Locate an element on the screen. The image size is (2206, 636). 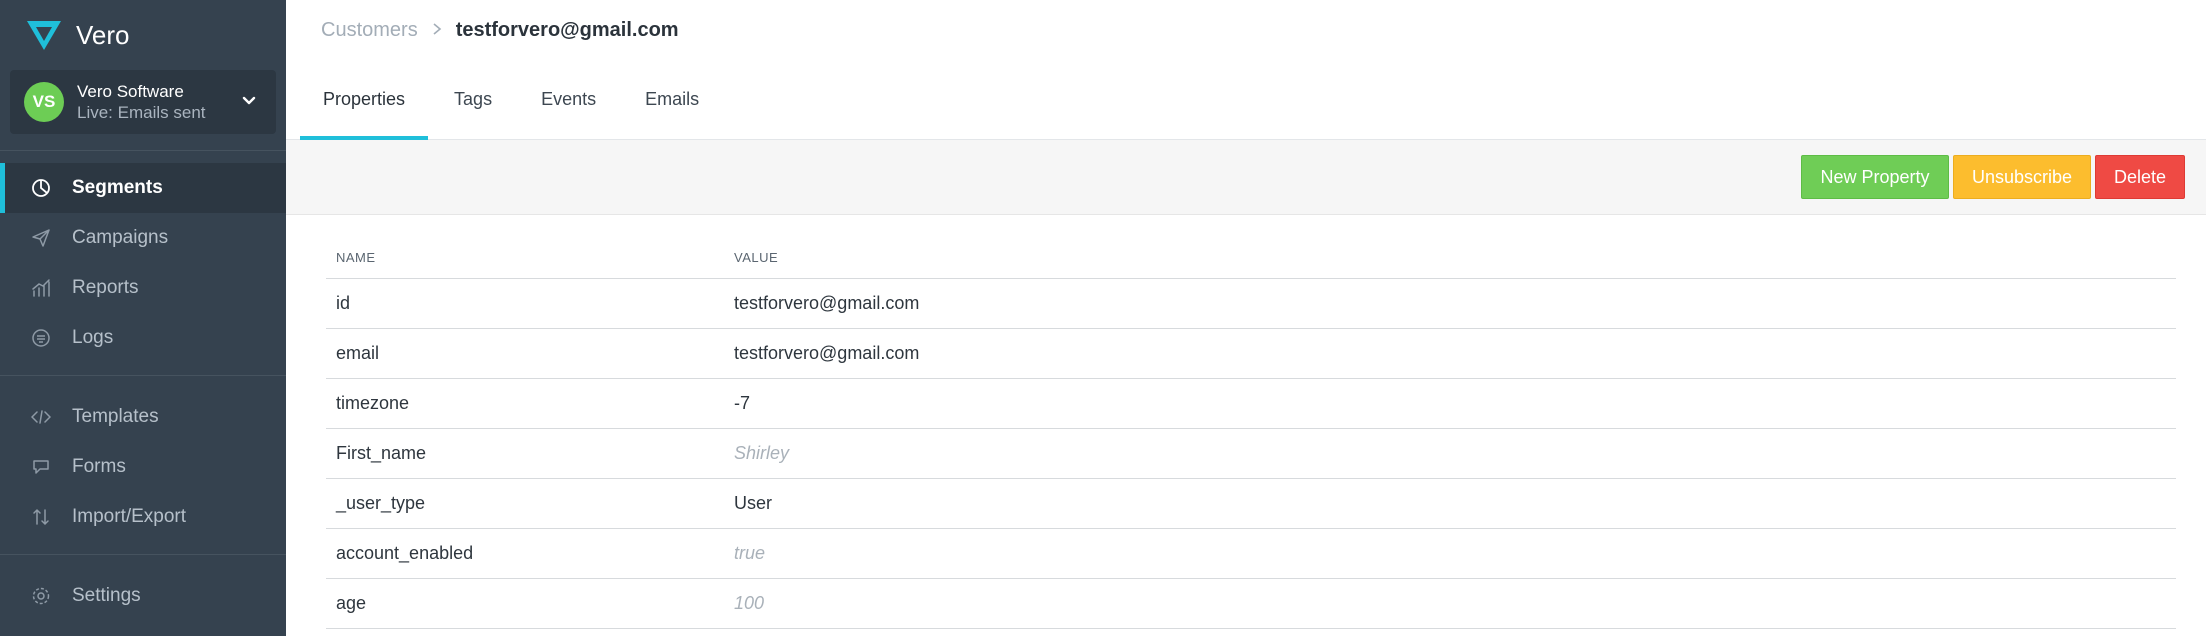
sidebar-item-label: Logs is located at coordinates (93, 337).